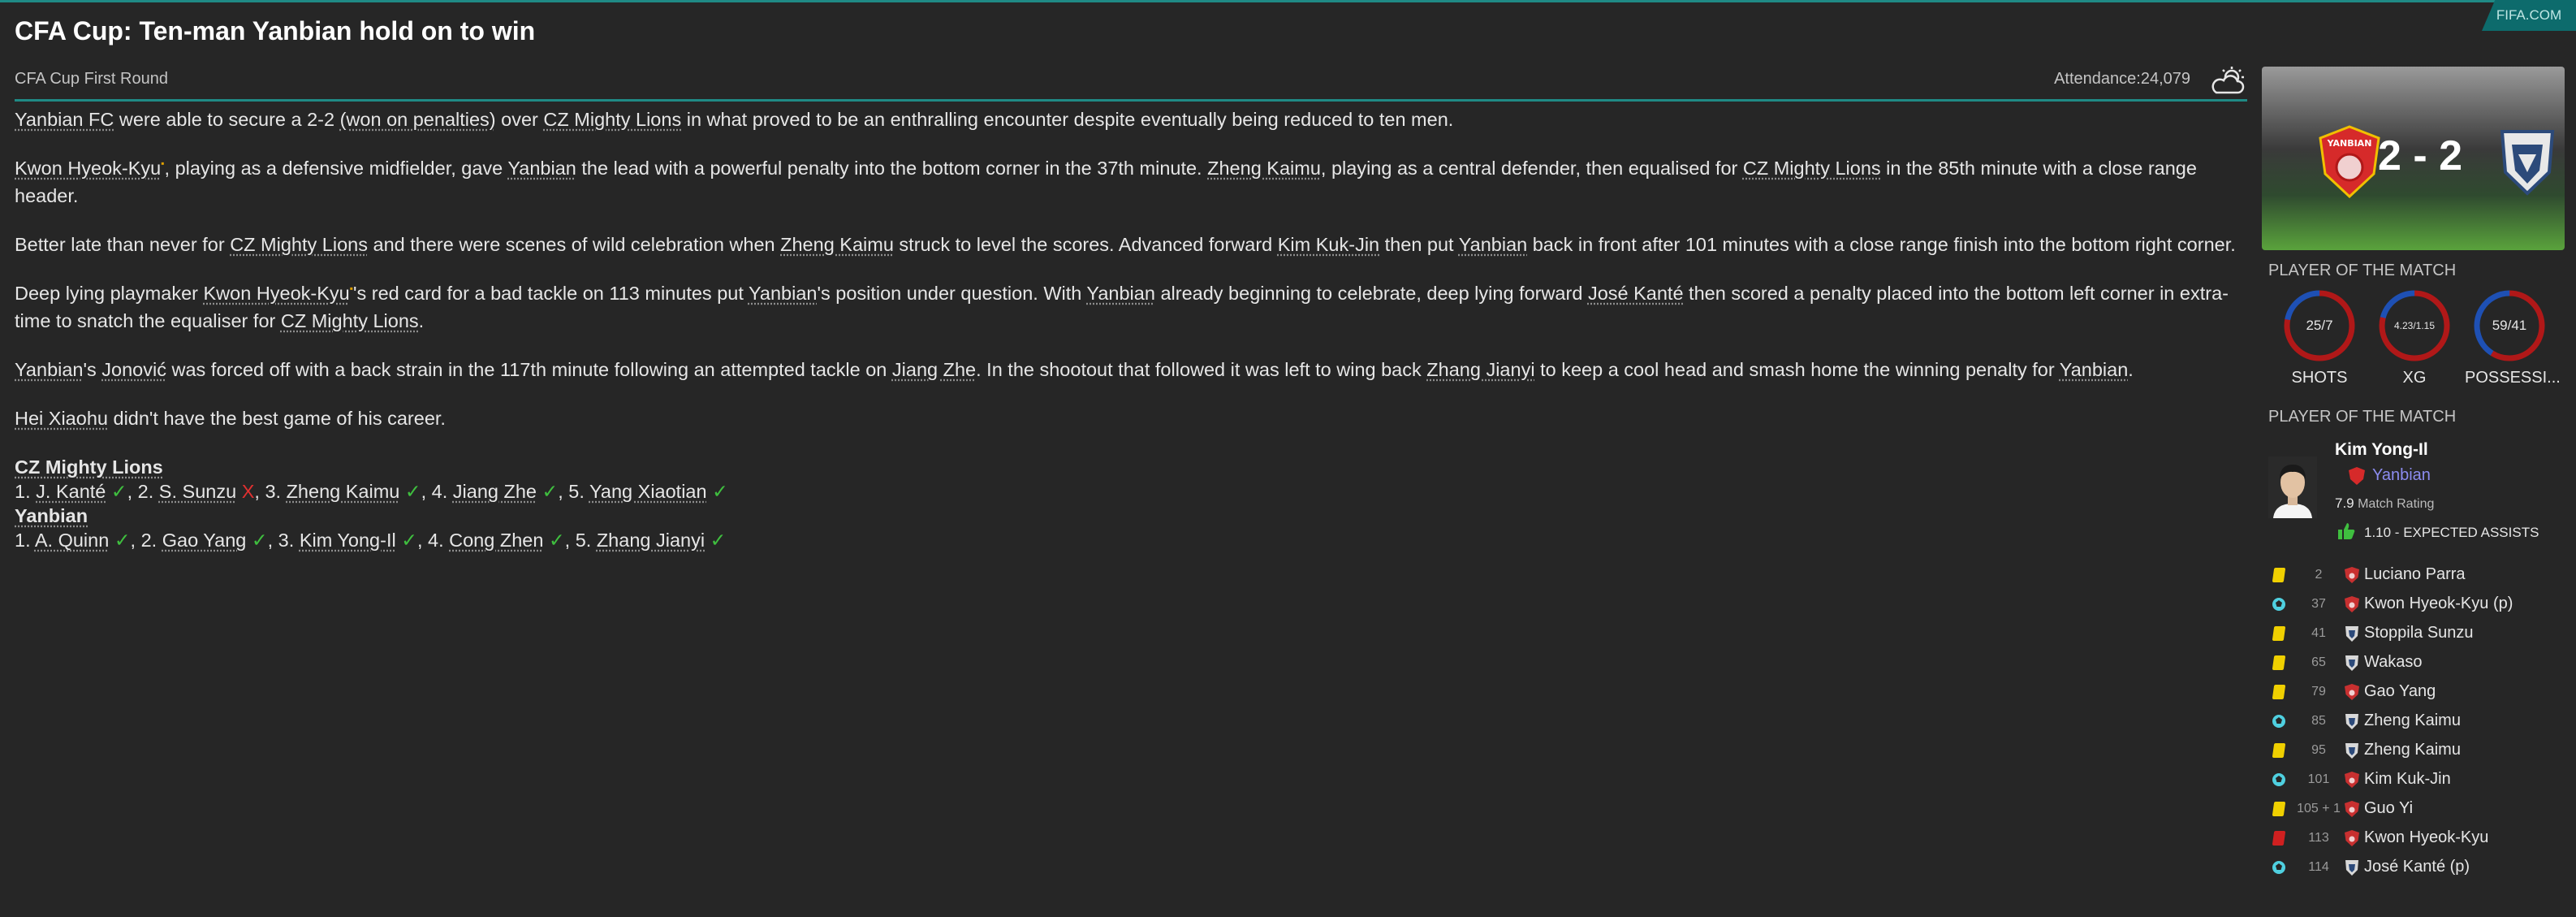  I want to click on event-row: 95 Zheng Kaimu, so click(2413, 750).